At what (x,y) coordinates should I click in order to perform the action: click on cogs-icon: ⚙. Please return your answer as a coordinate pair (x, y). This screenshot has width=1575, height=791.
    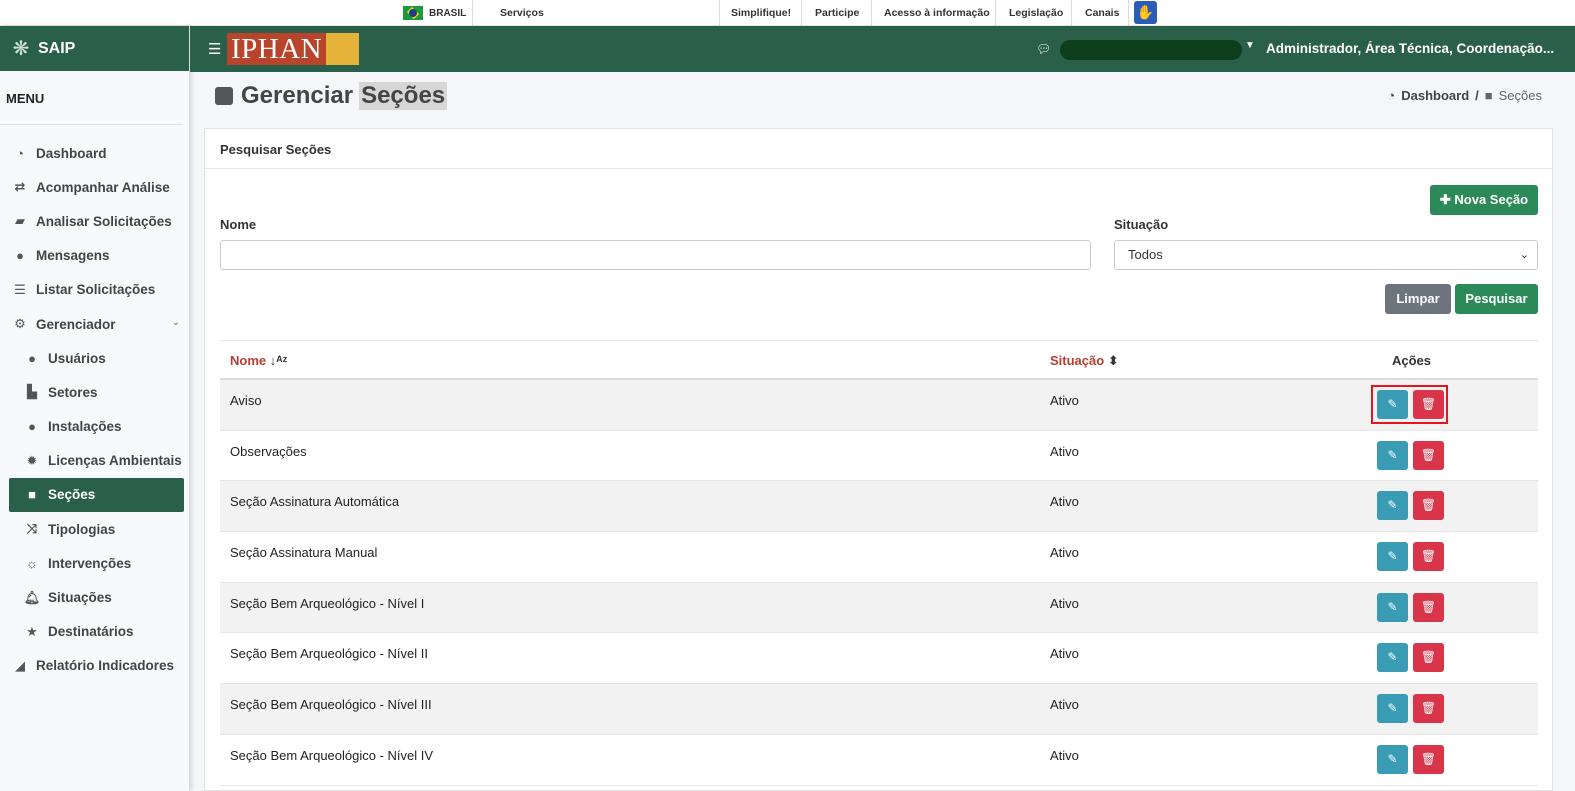
    Looking at the image, I should click on (20, 324).